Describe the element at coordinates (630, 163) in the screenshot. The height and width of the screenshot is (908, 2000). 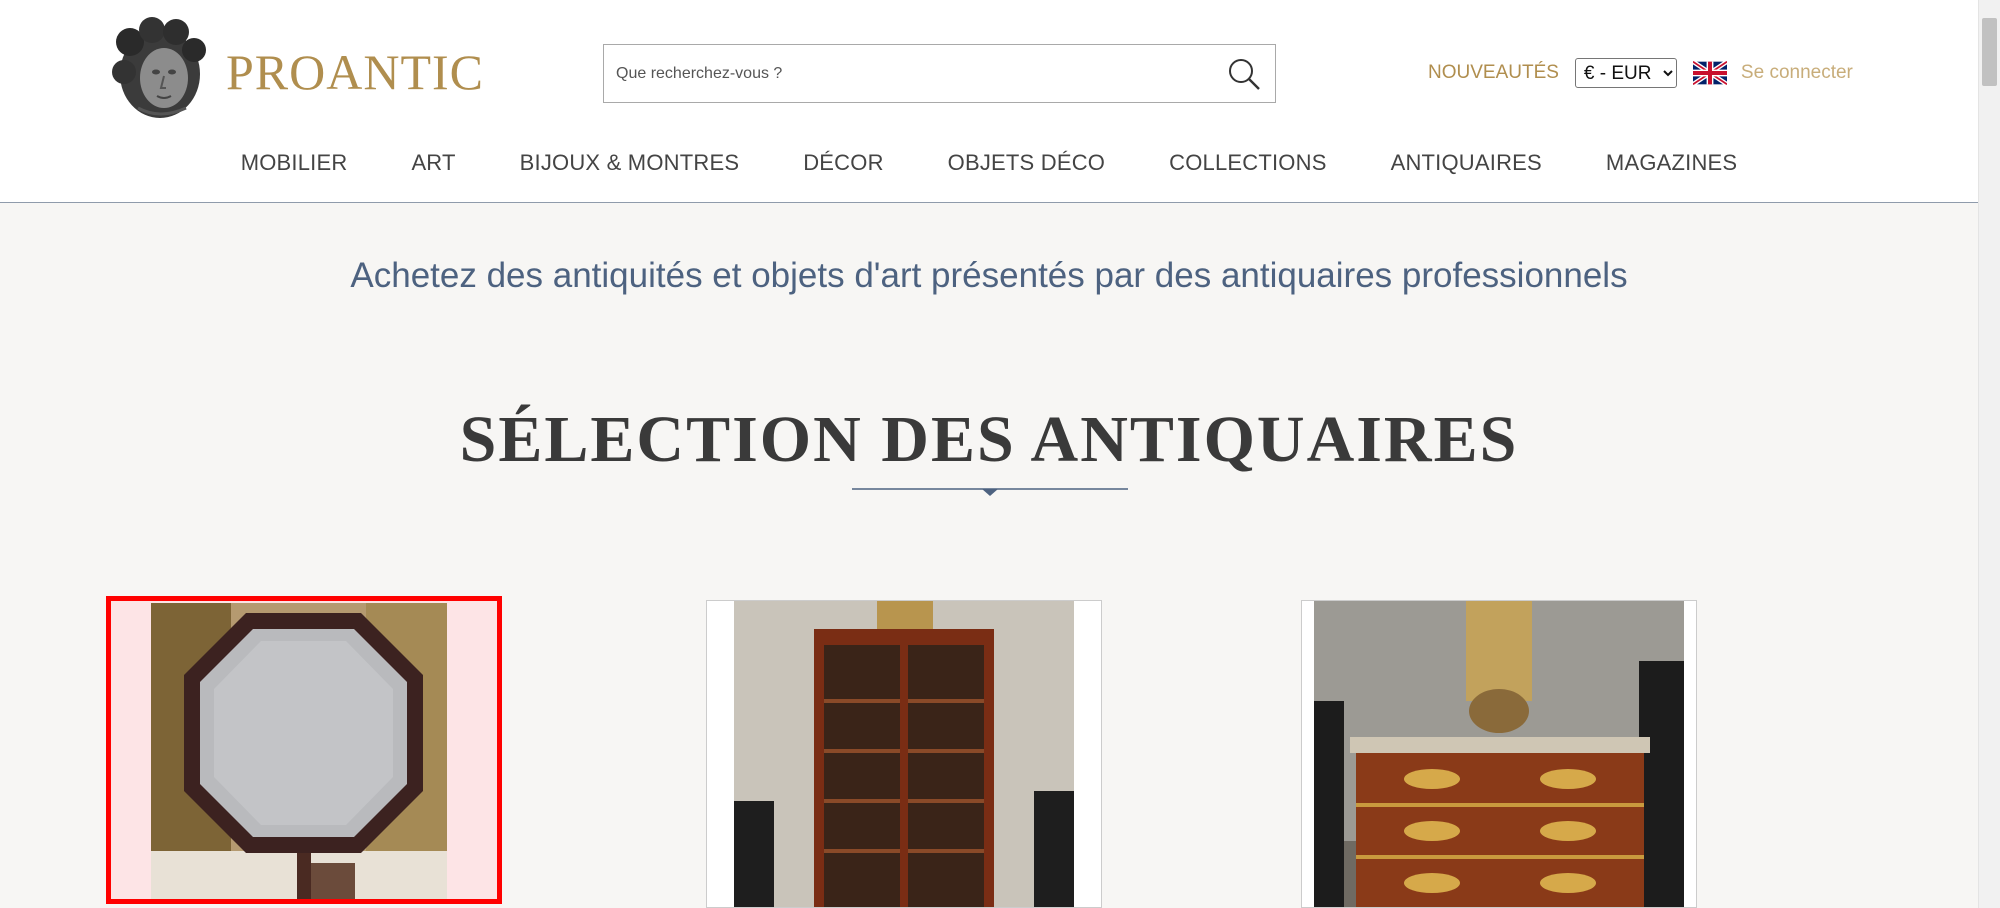
I see `menu-item-bijoux-montres: BIJOUX & MONTRES` at that location.